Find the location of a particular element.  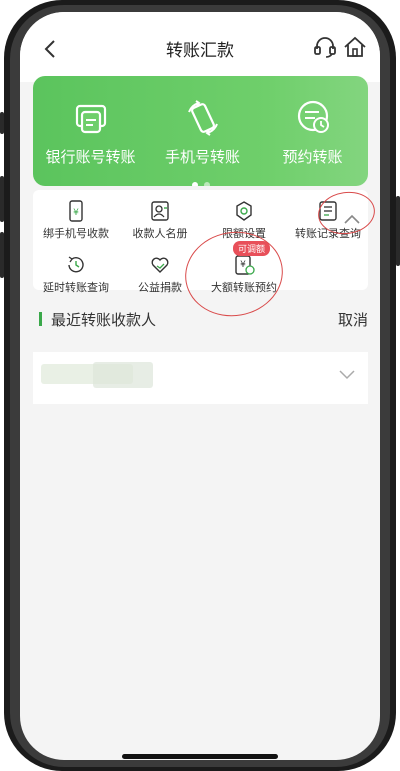

phone-power-button is located at coordinates (398, 231).